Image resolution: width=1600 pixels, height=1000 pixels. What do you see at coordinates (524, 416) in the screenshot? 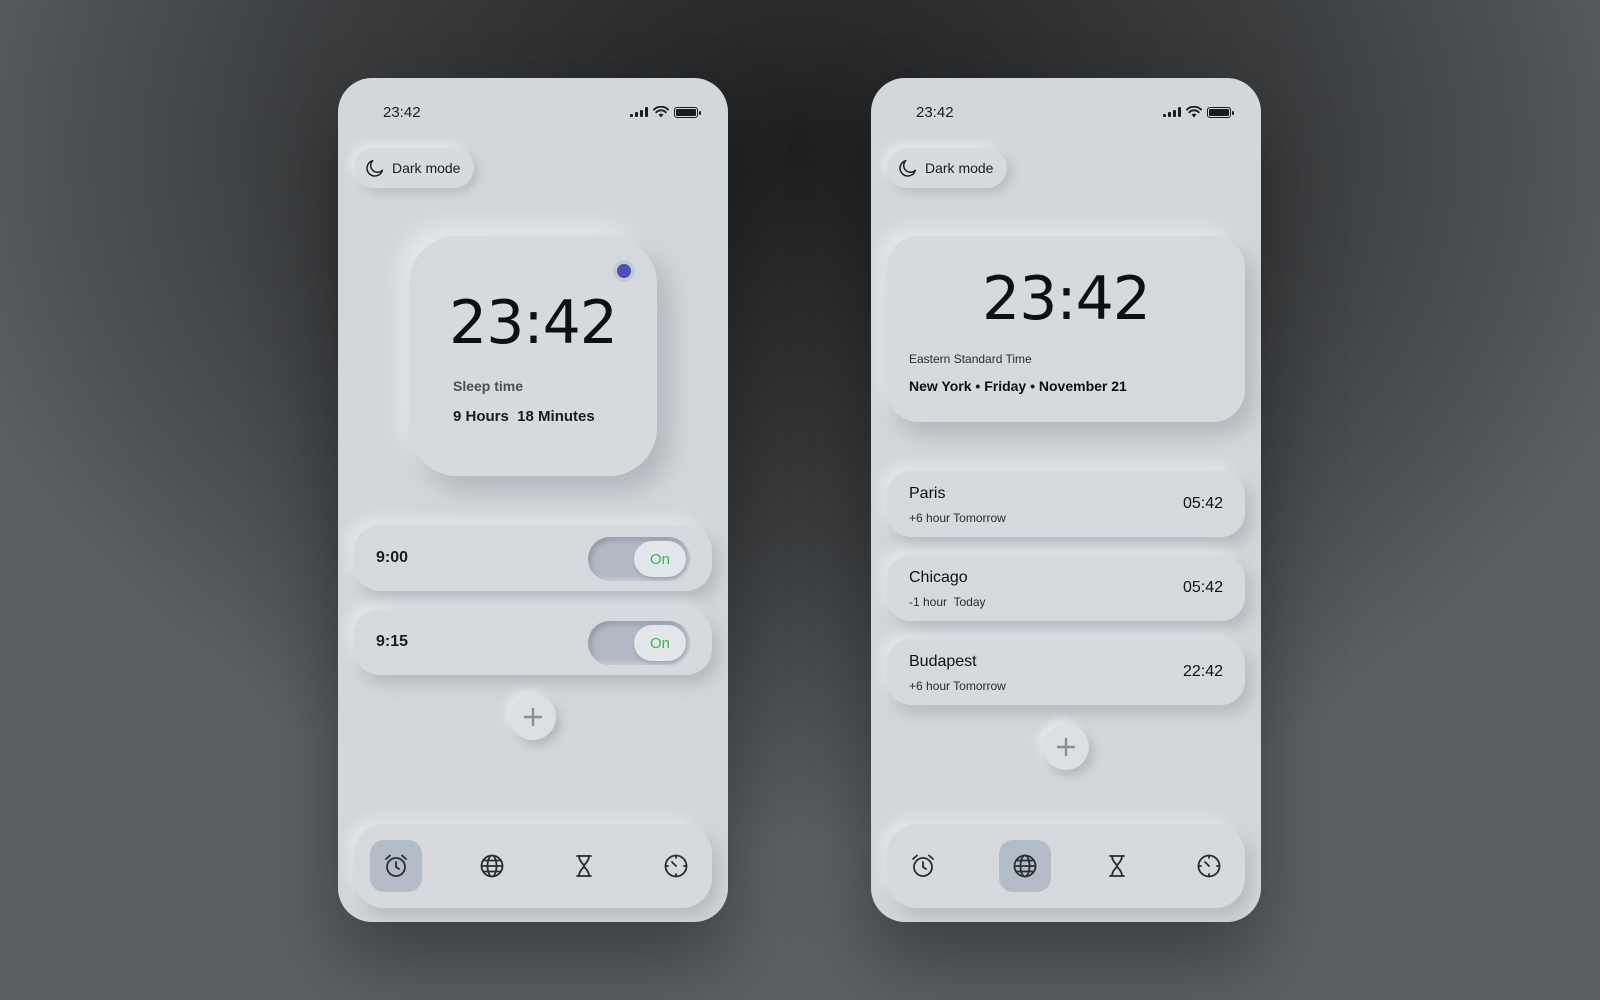
I see `sleep-time-value: 9 Hours 18 Minutes` at bounding box center [524, 416].